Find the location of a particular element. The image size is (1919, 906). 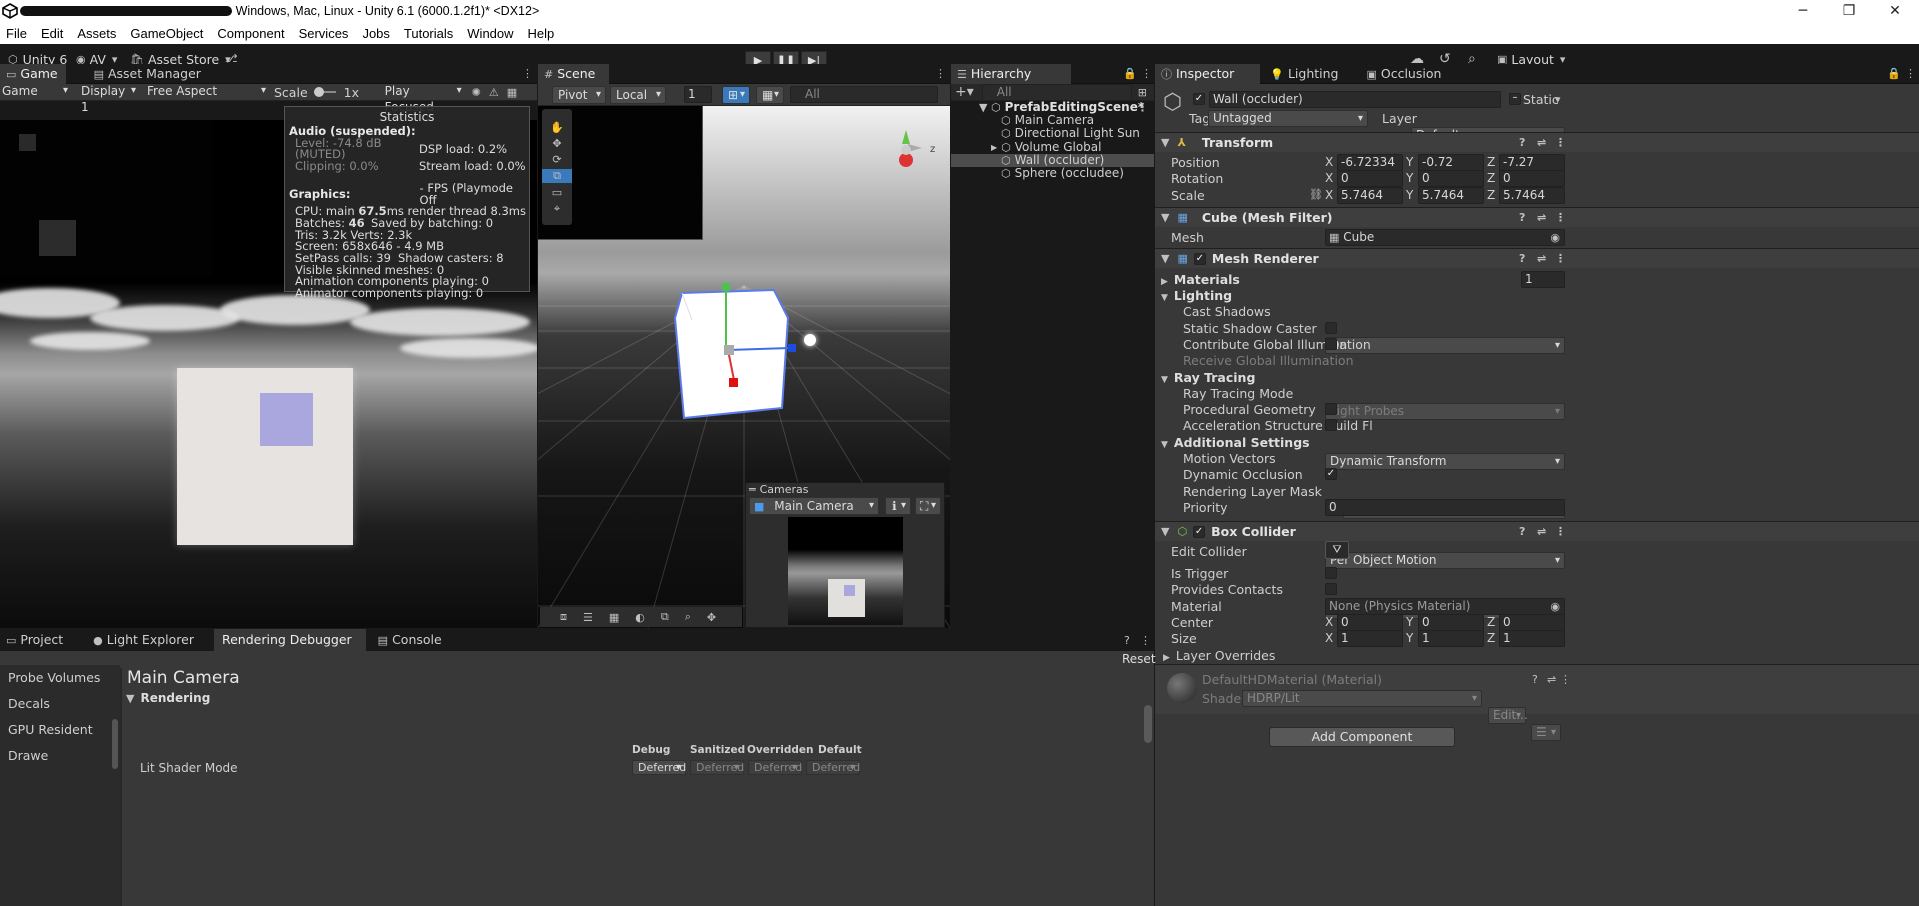

ray-tracing-mode-dropdown: Dynamic Transform is located at coordinates (1445, 461).